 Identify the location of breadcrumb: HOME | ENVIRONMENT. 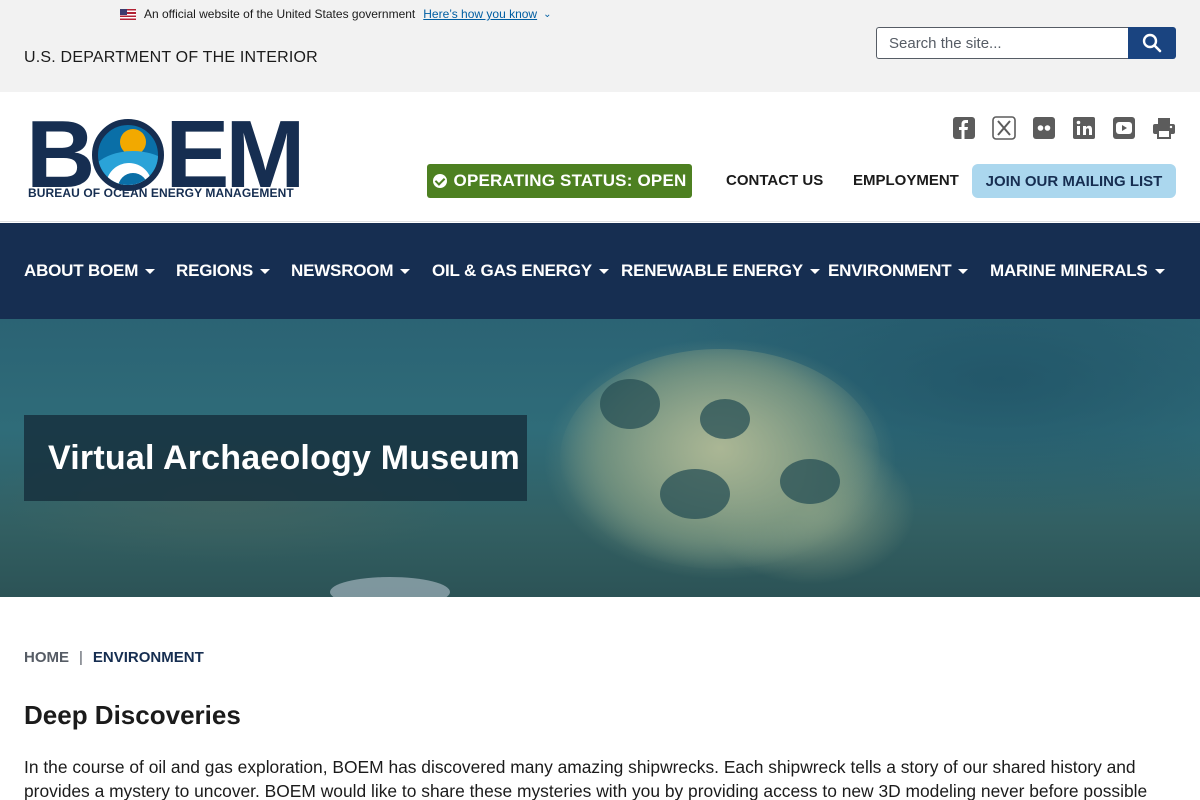
(114, 657).